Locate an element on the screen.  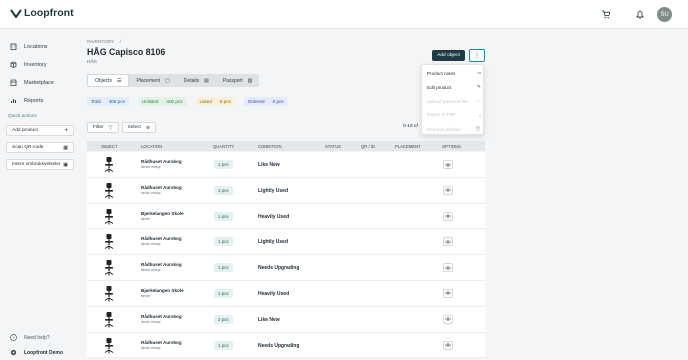
tab-placement: Placement ▢ is located at coordinates (152, 80).